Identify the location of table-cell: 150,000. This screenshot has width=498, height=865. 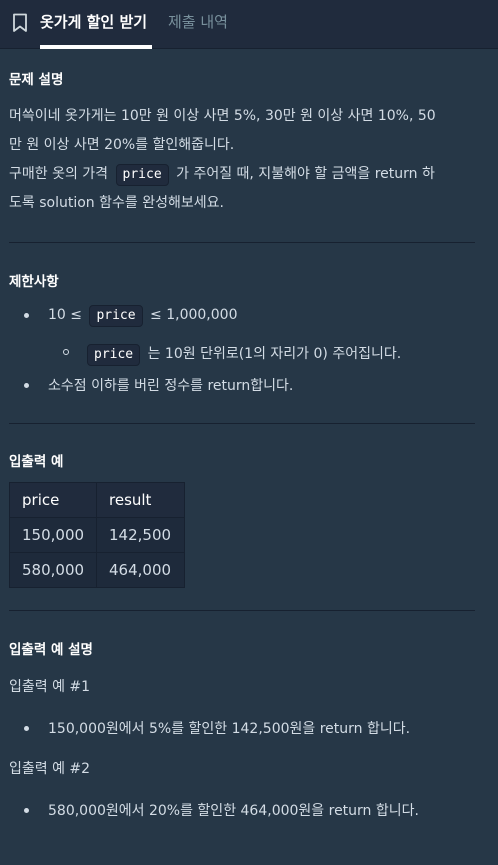
(53, 535).